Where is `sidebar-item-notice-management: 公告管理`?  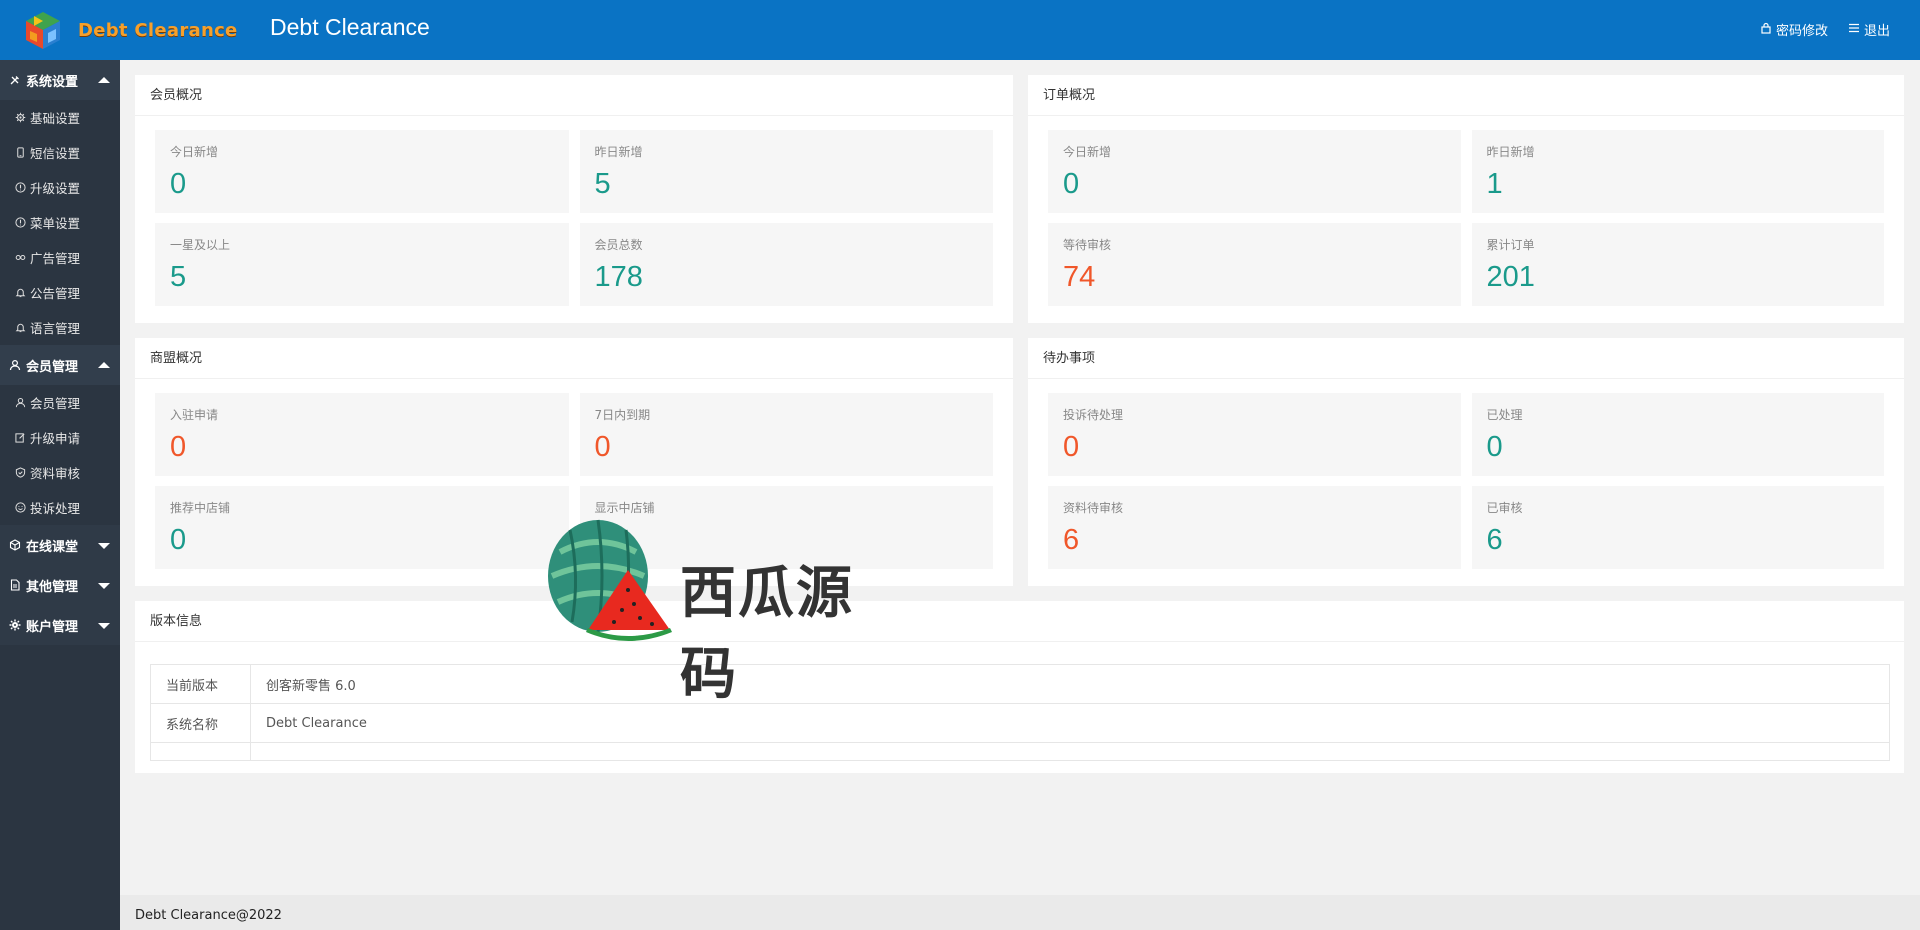
sidebar-item-notice-management: 公告管理 is located at coordinates (60, 292).